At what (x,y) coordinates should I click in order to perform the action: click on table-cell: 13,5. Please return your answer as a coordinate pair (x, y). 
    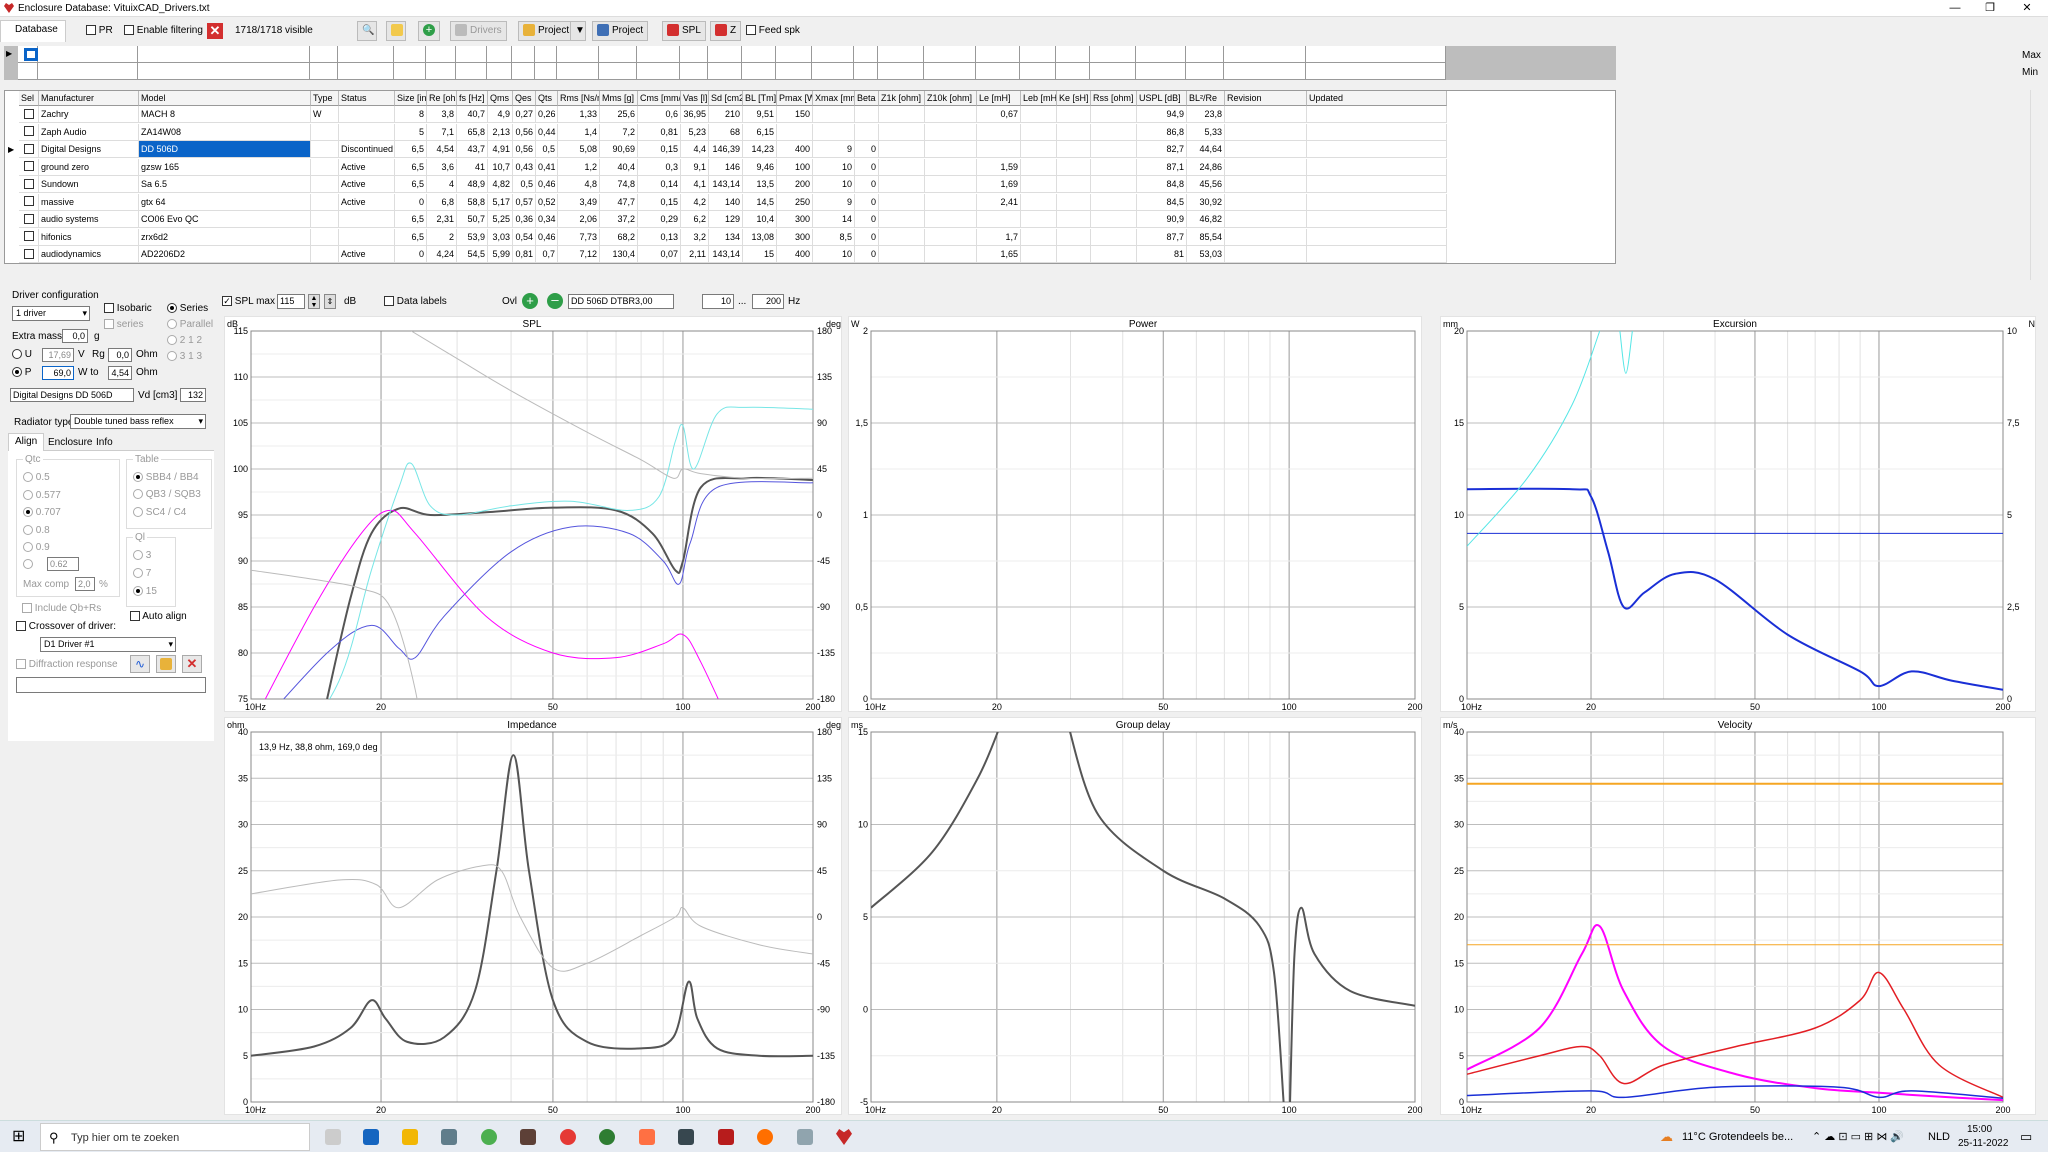
    Looking at the image, I should click on (760, 184).